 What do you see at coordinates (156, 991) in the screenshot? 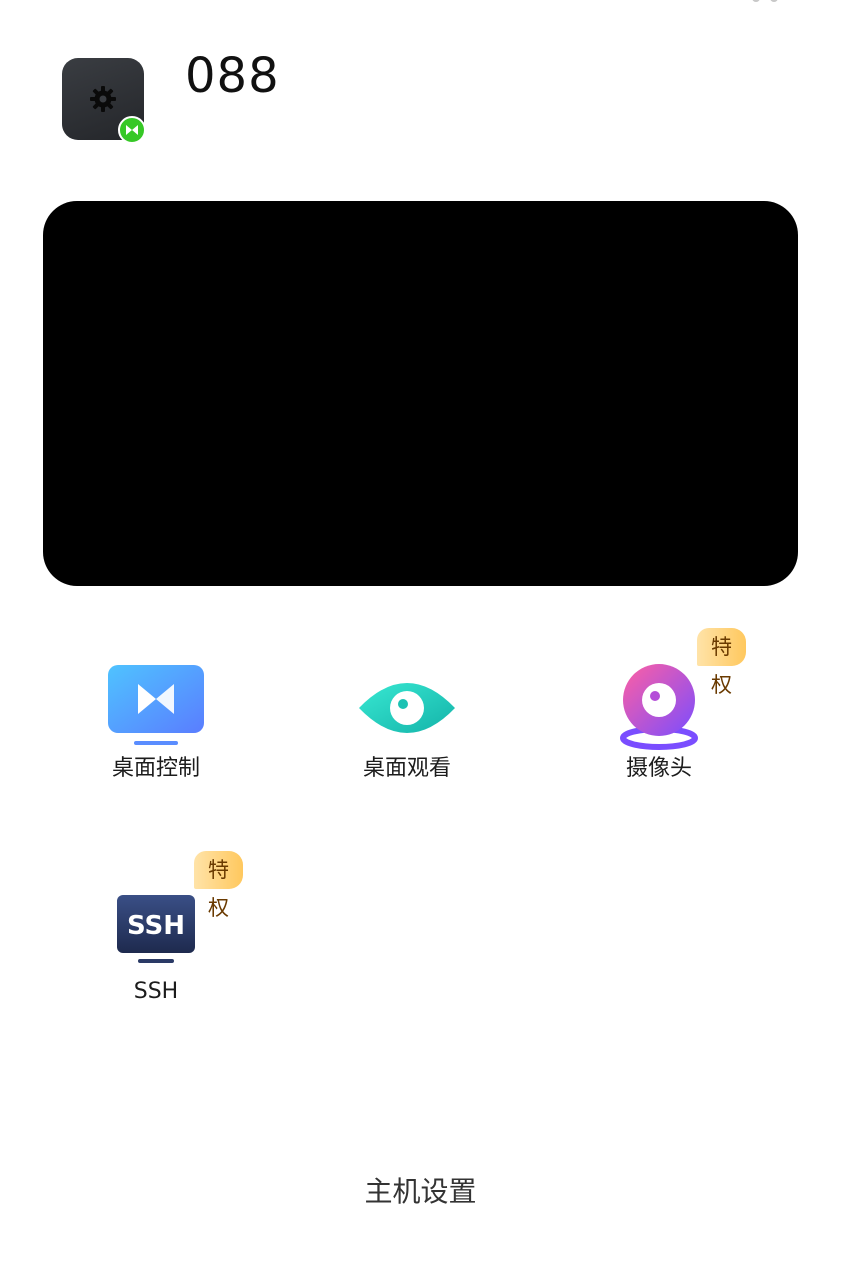
I see `ssh-label: SSH` at bounding box center [156, 991].